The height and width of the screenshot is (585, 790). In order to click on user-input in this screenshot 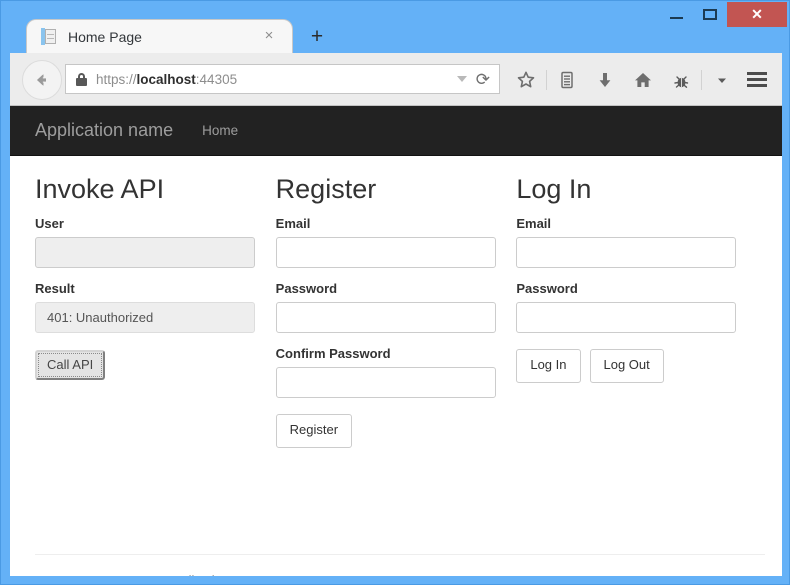, I will do `click(145, 252)`.